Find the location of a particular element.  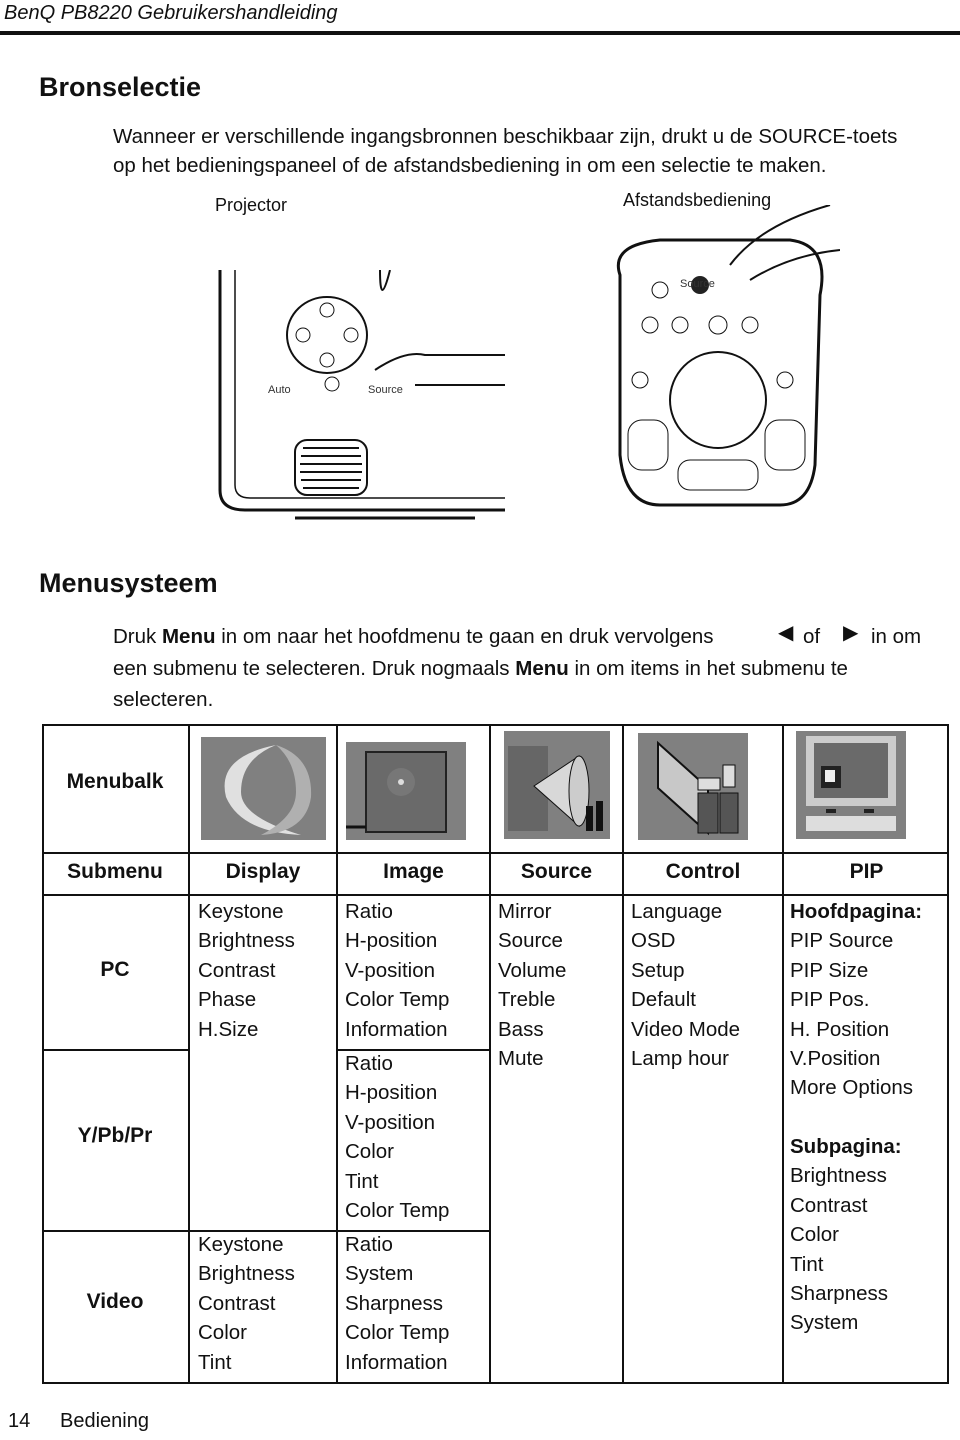

section-title-menusysteem: Menusysteem is located at coordinates (128, 583).